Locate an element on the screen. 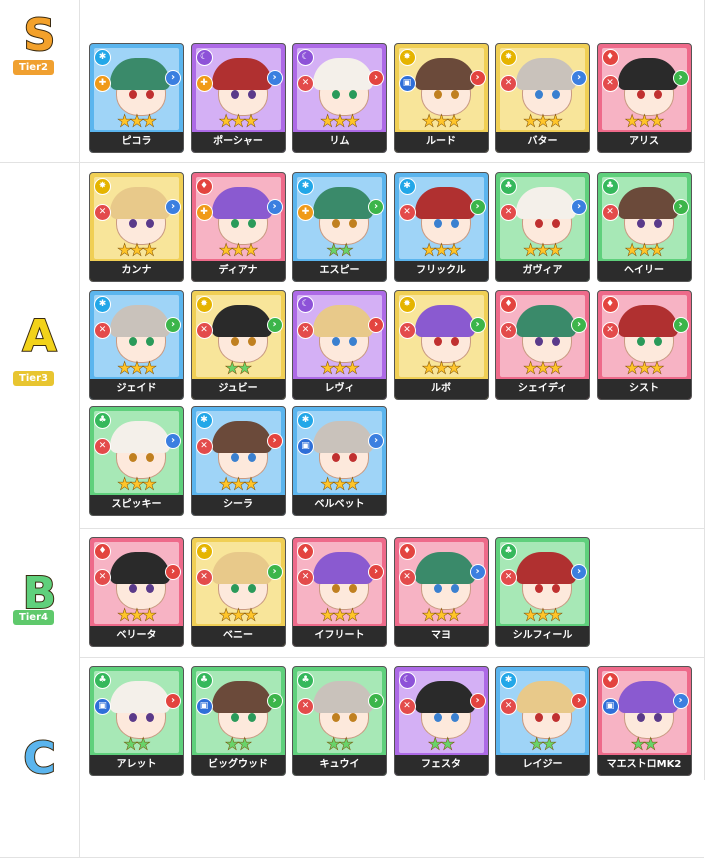 This screenshot has width=716, height=858. character-card: ☾ ✕ › ★★★ レヴィ is located at coordinates (339, 345).